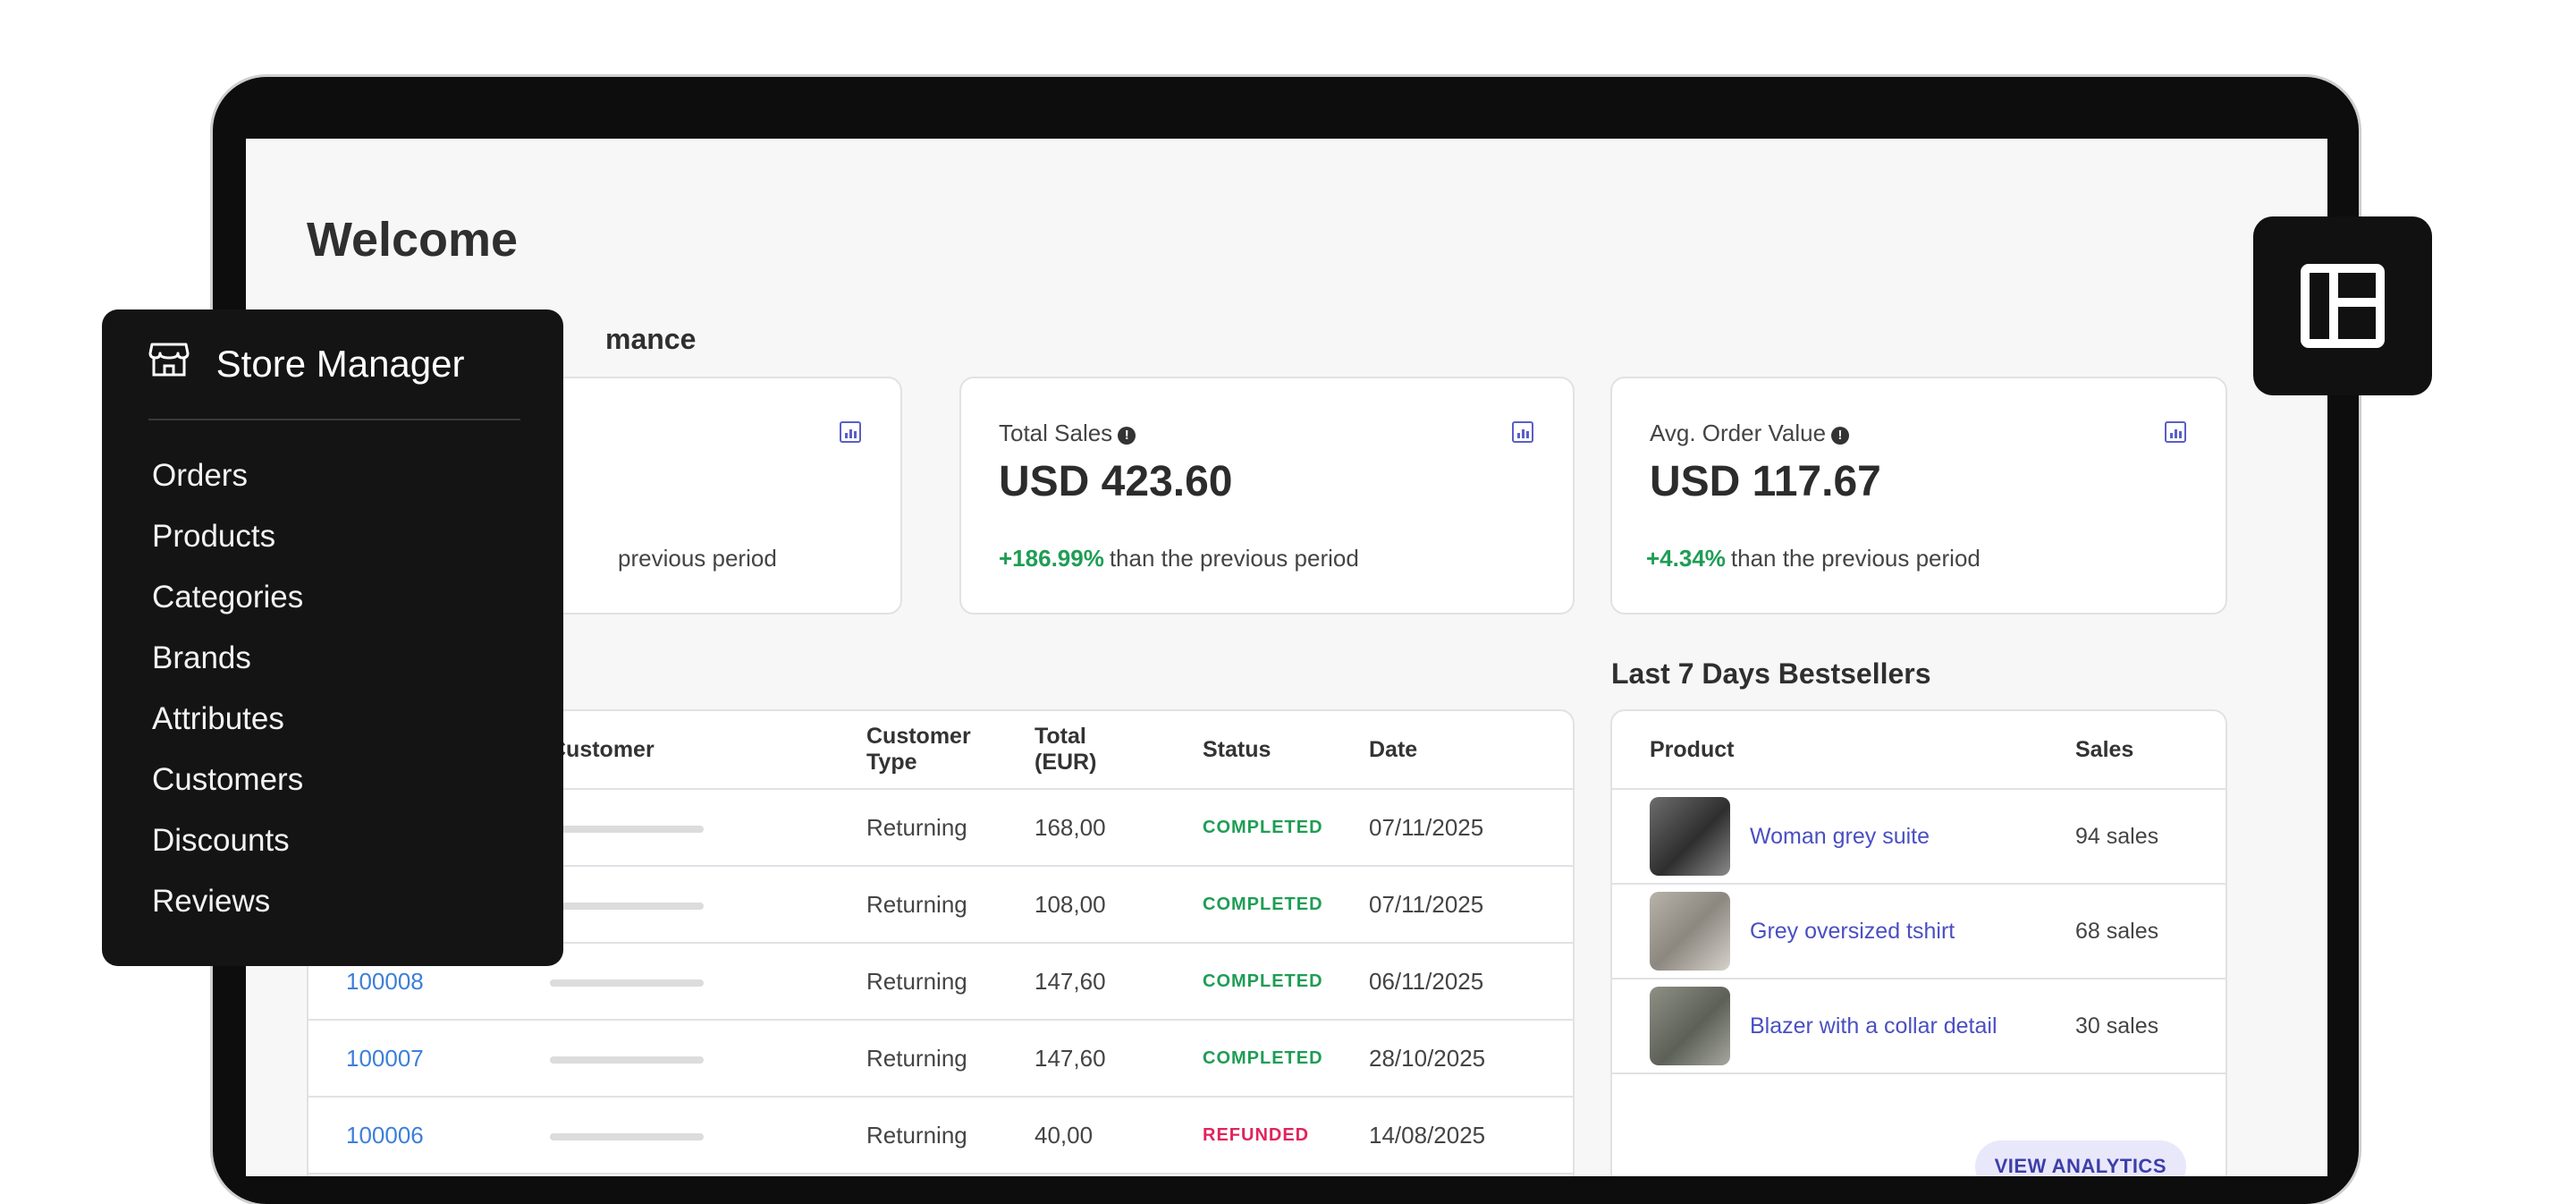 The width and height of the screenshot is (2576, 1204). Describe the element at coordinates (2150, 751) in the screenshot. I see `col-sales: Sales` at that location.